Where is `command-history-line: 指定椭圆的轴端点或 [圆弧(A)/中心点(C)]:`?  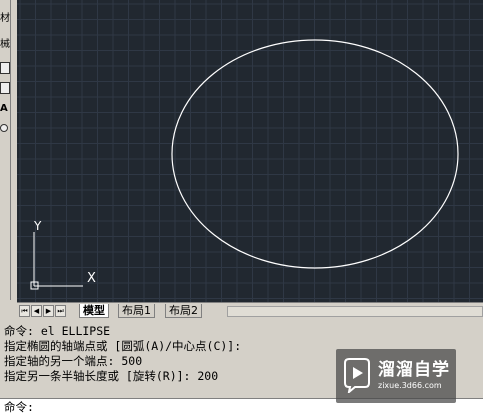 command-history-line: 指定椭圆的轴端点或 [圆弧(A)/中心点(C)]: is located at coordinates (123, 346).